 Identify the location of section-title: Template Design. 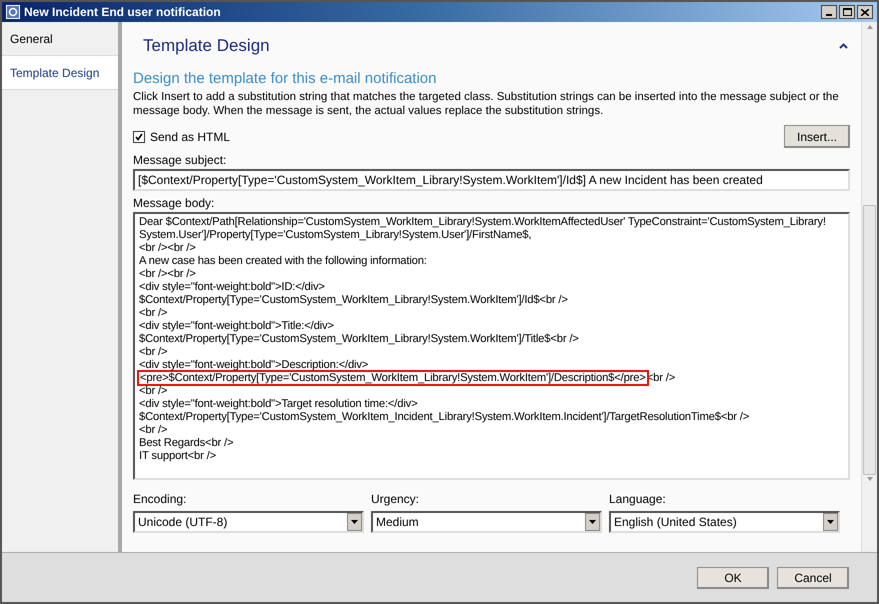
(207, 46).